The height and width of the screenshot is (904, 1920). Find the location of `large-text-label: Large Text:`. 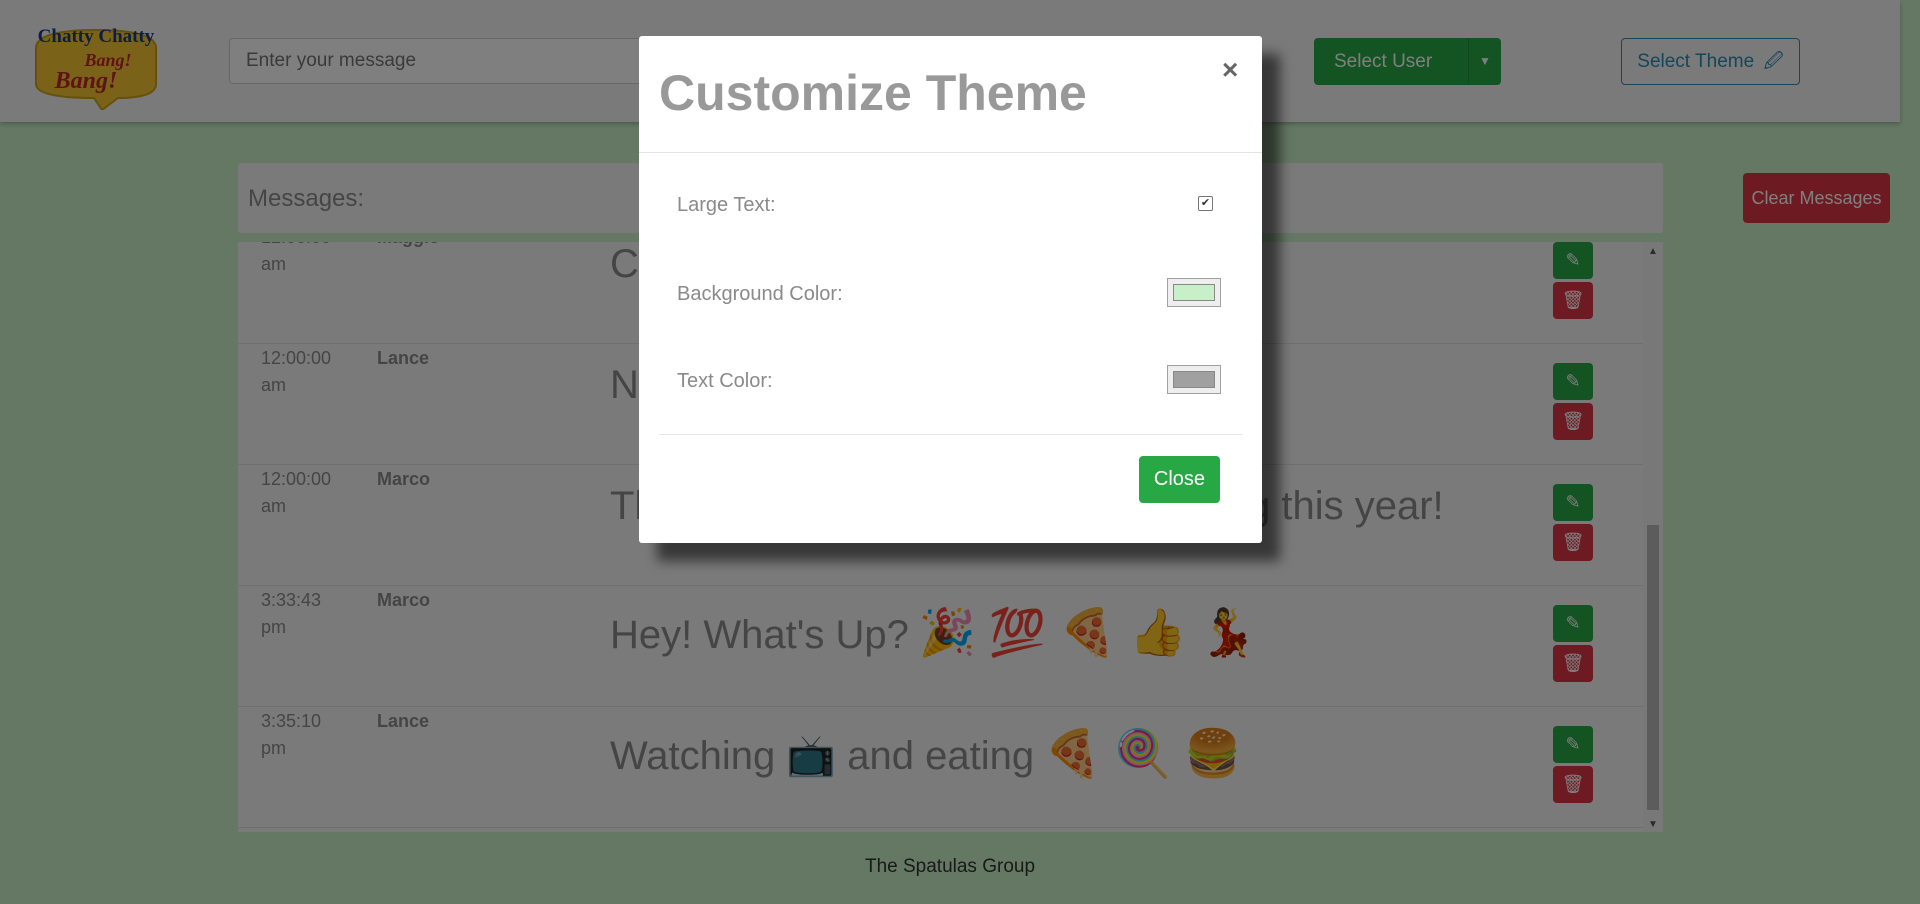

large-text-label: Large Text: is located at coordinates (726, 205).